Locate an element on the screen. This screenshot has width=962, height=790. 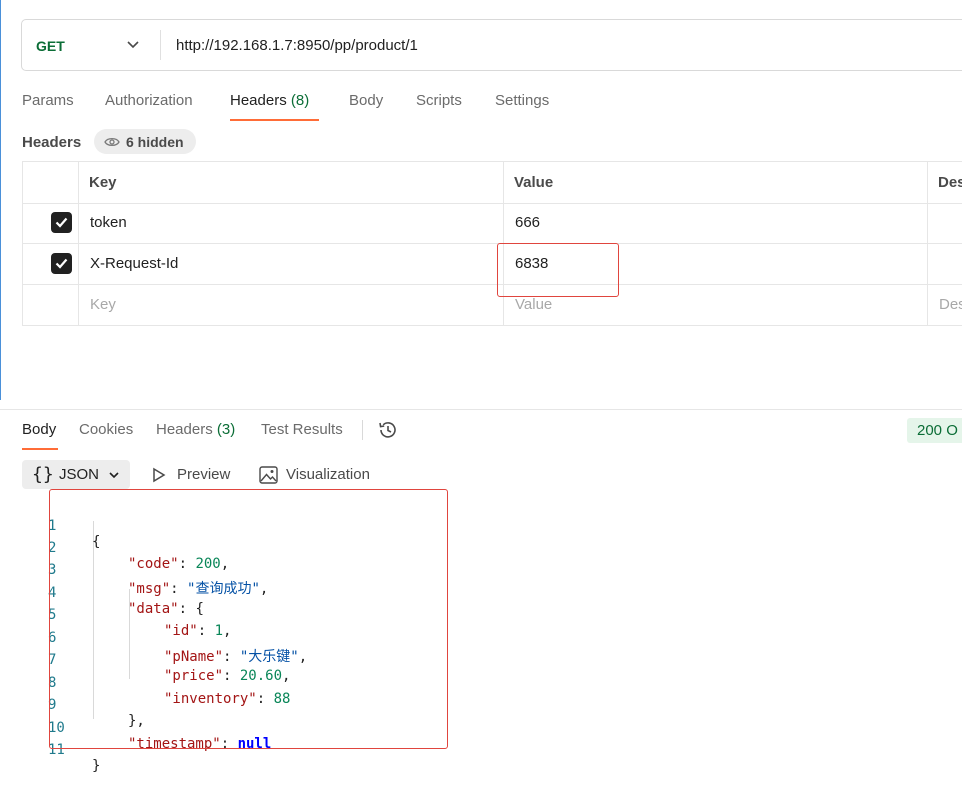
table-border is located at coordinates (22, 243).